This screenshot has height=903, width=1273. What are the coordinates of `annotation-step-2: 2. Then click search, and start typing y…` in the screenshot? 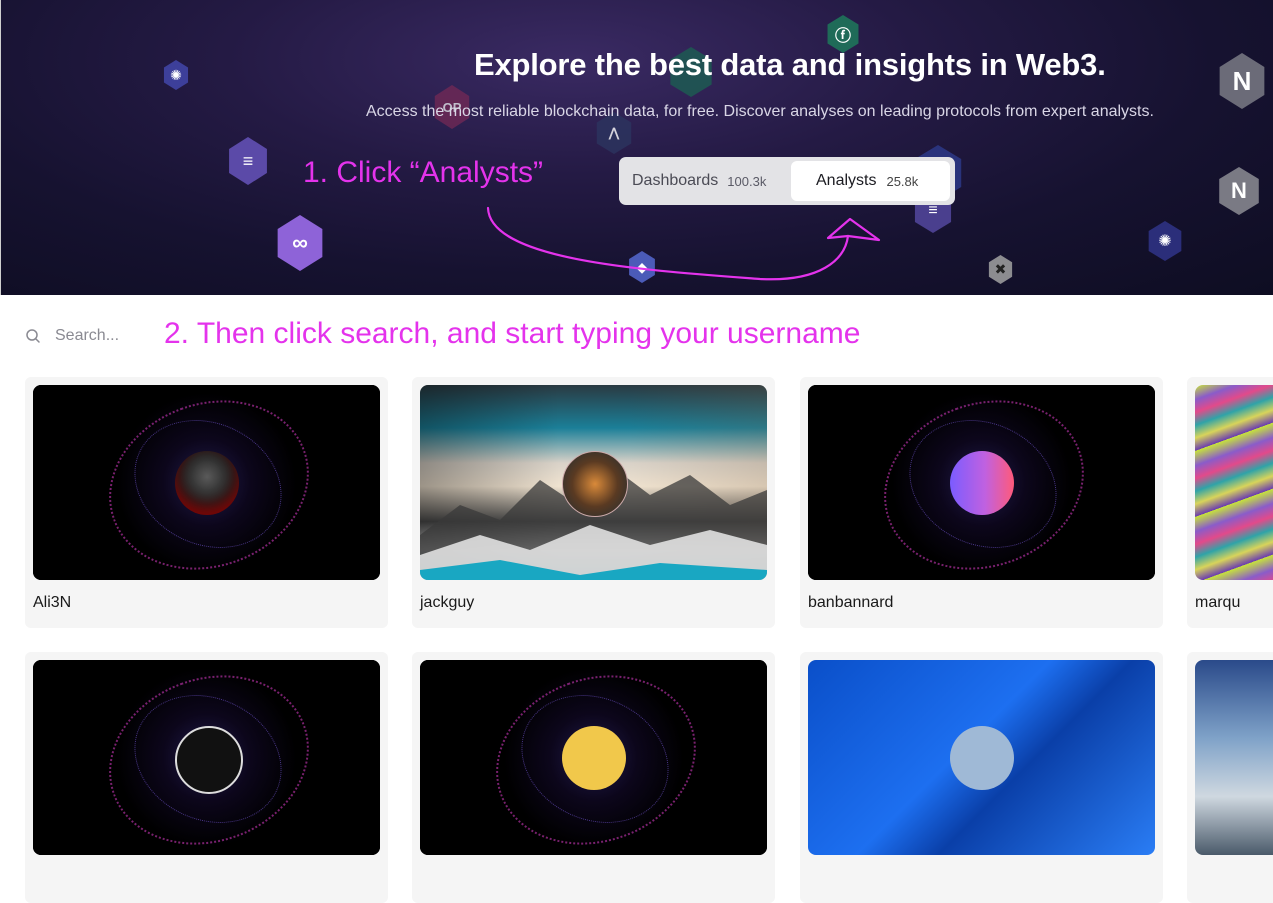 It's located at (512, 333).